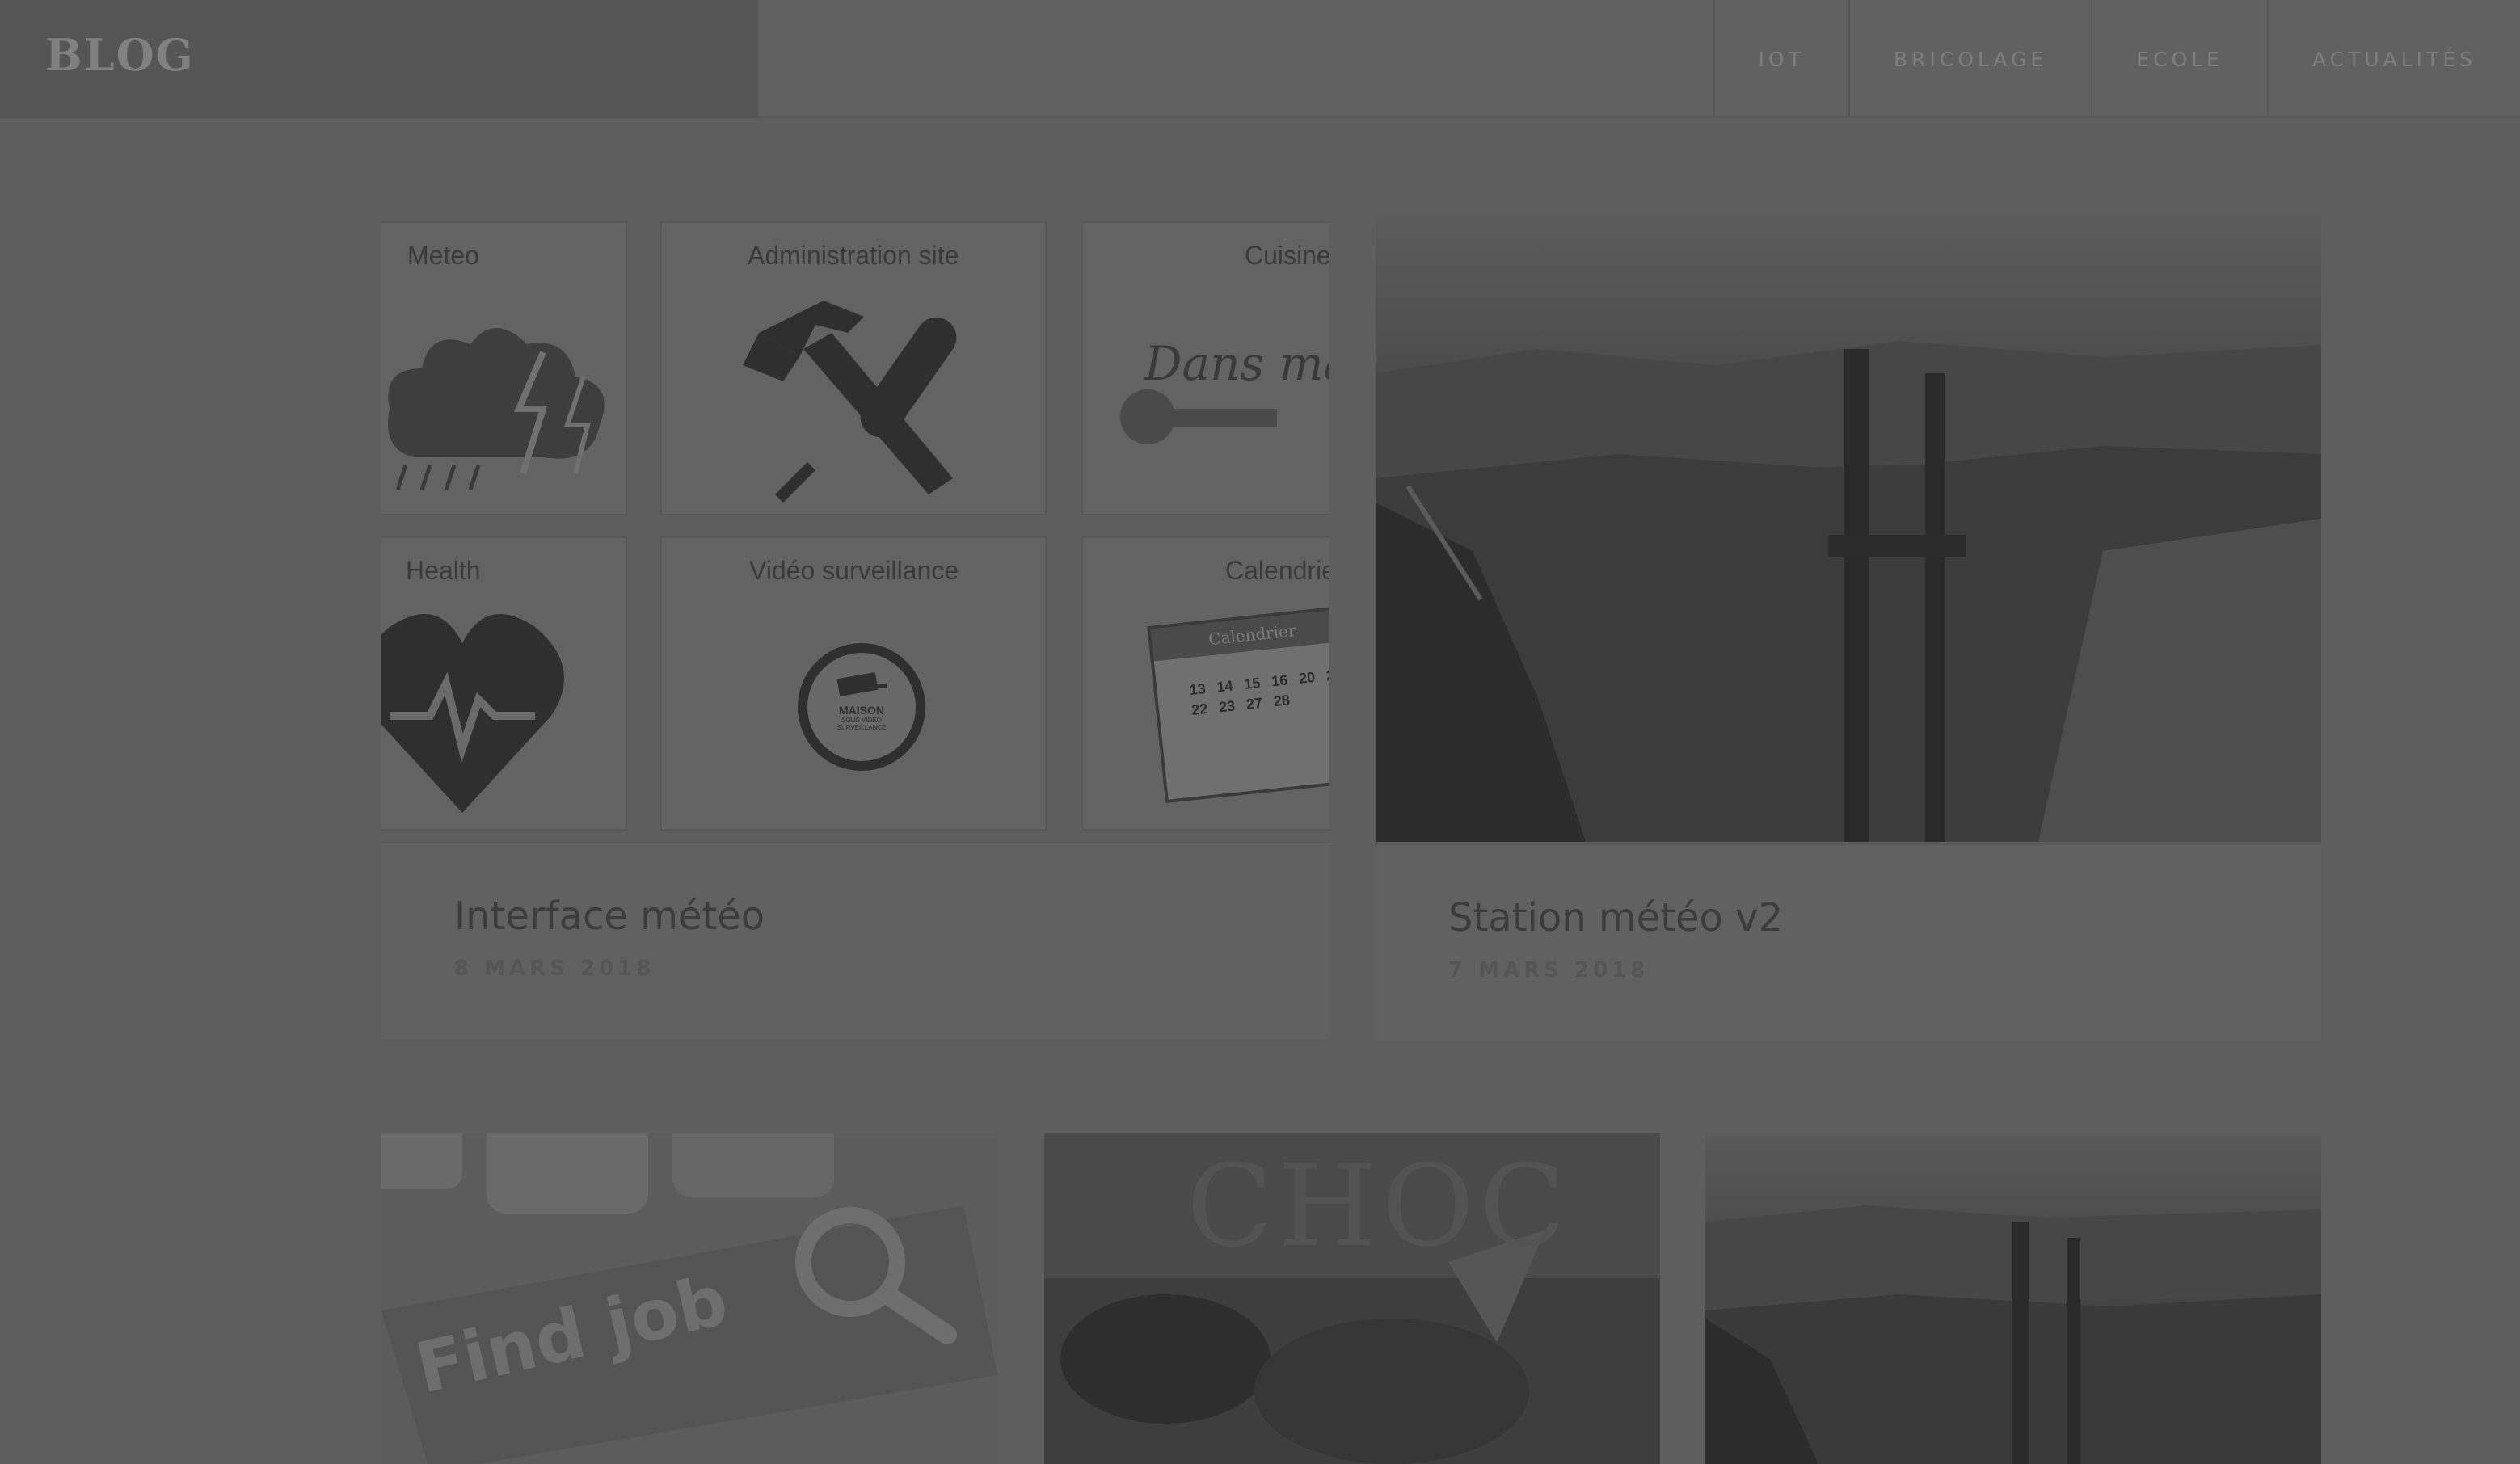 Image resolution: width=2520 pixels, height=1464 pixels. I want to click on tile-health: Health, so click(504, 683).